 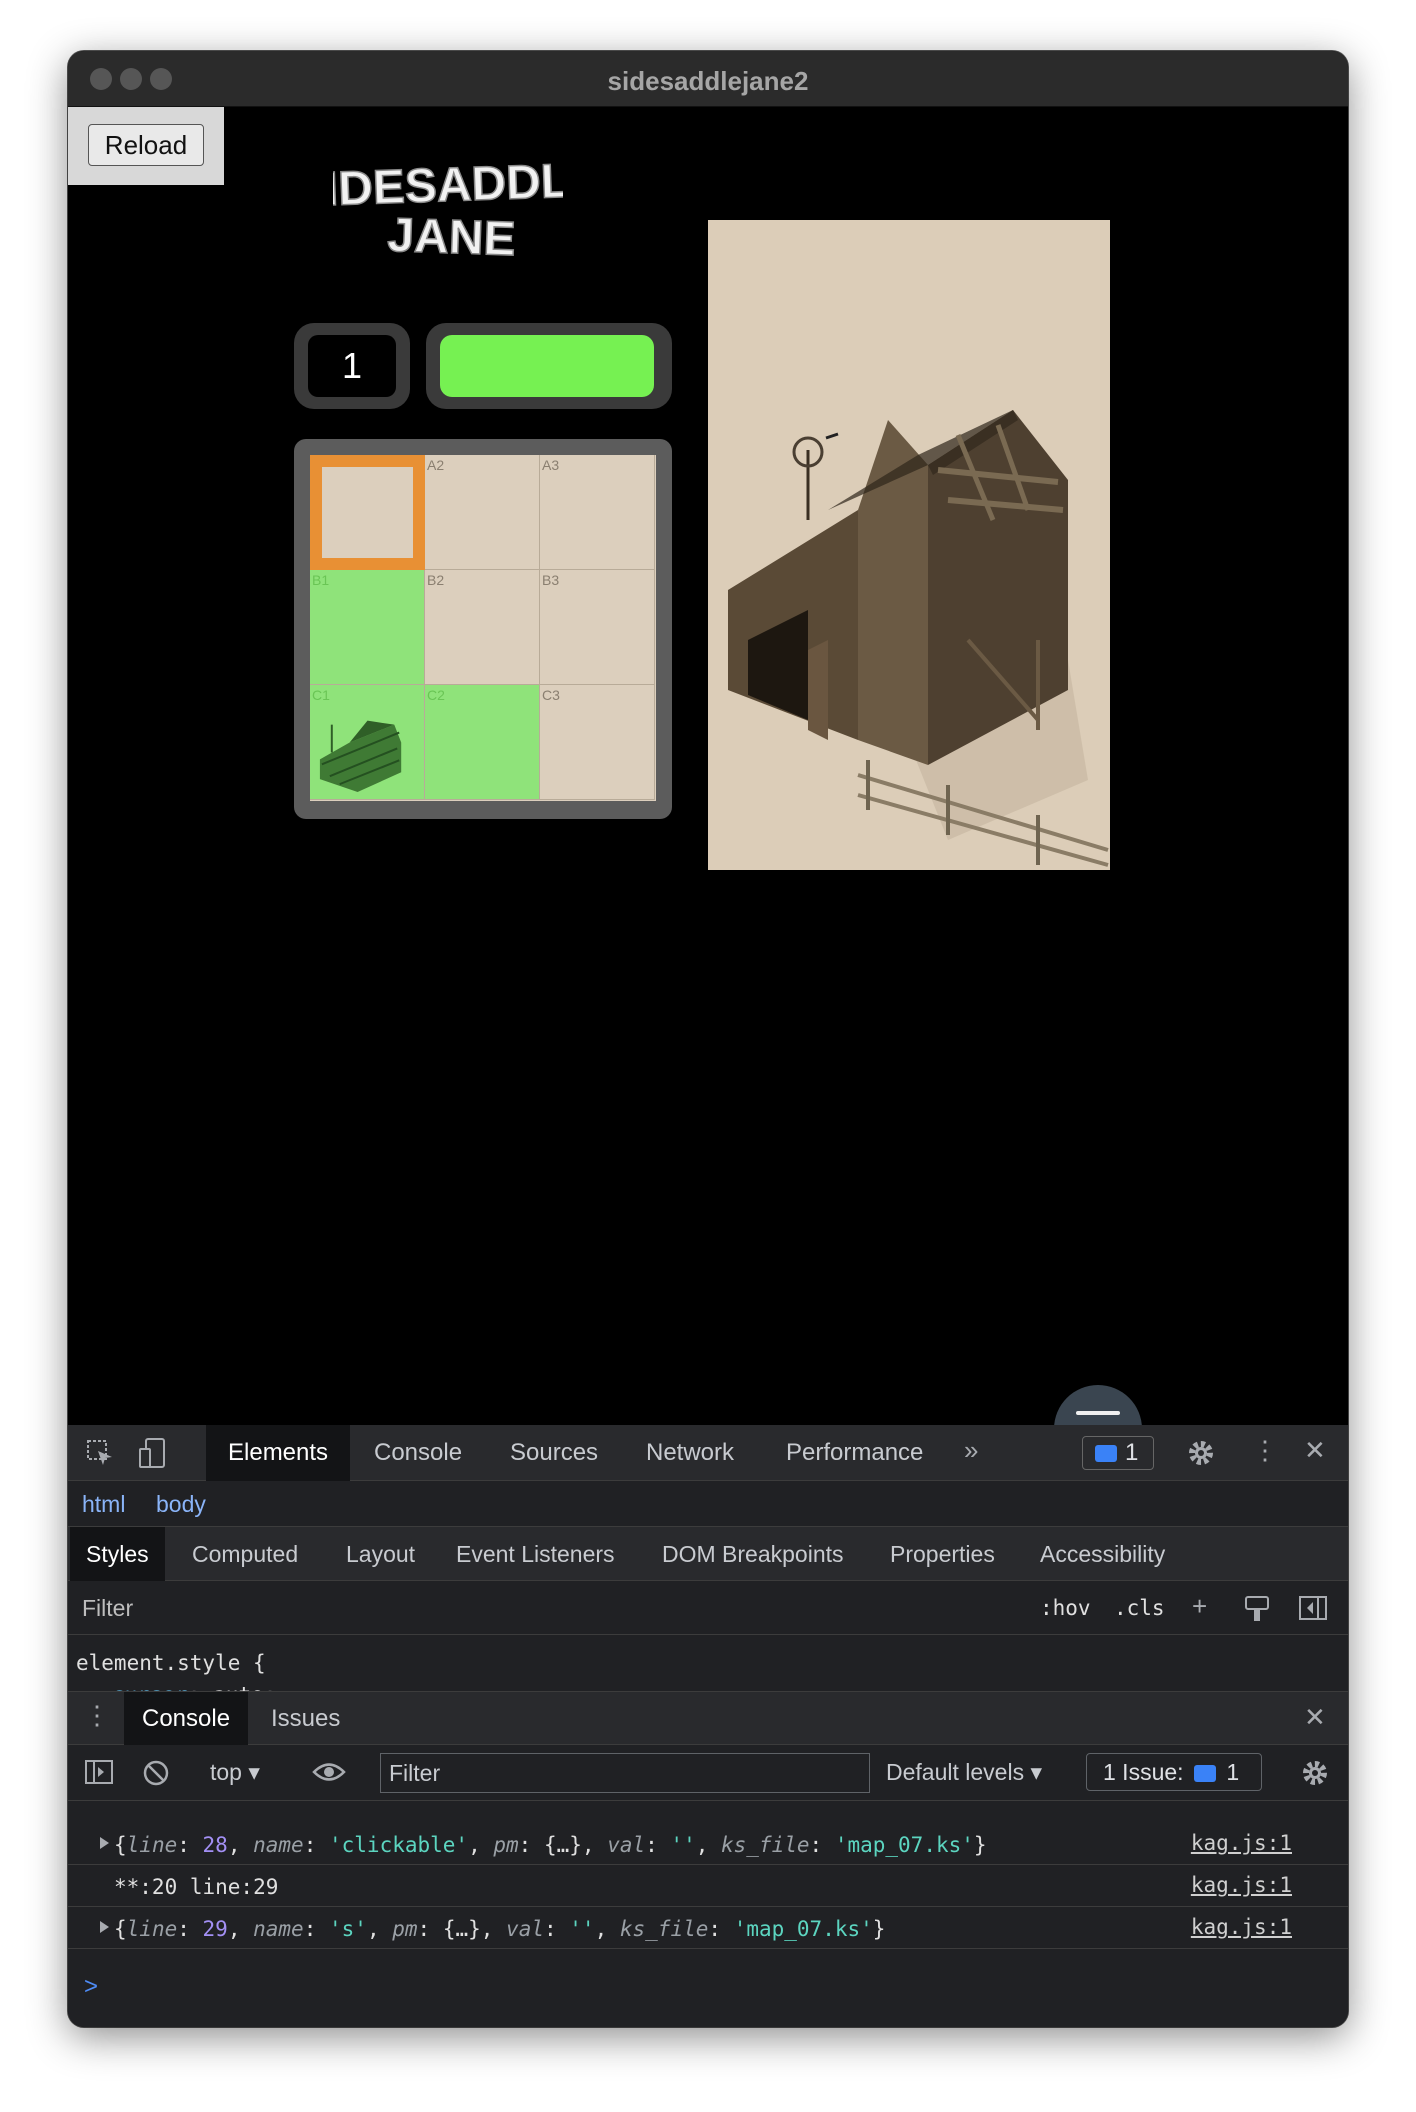 I want to click on turn-counter-value: 1, so click(x=352, y=366).